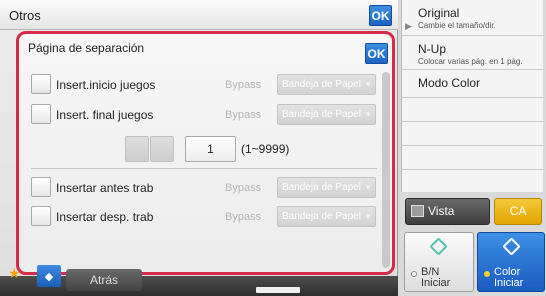 The height and width of the screenshot is (296, 546). What do you see at coordinates (436, 283) in the screenshot?
I see `bw-start-line2: Iniciar` at bounding box center [436, 283].